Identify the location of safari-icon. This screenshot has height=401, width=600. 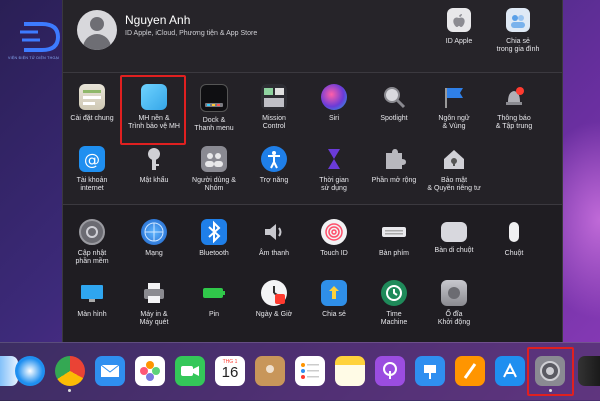
(30, 371).